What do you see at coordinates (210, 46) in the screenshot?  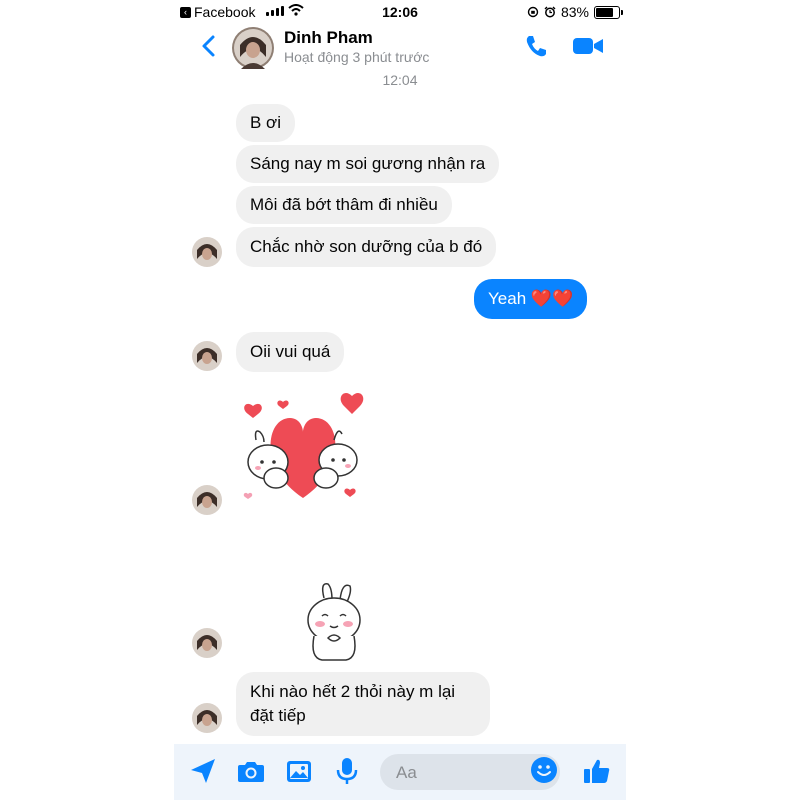 I see `back-chevron-icon` at bounding box center [210, 46].